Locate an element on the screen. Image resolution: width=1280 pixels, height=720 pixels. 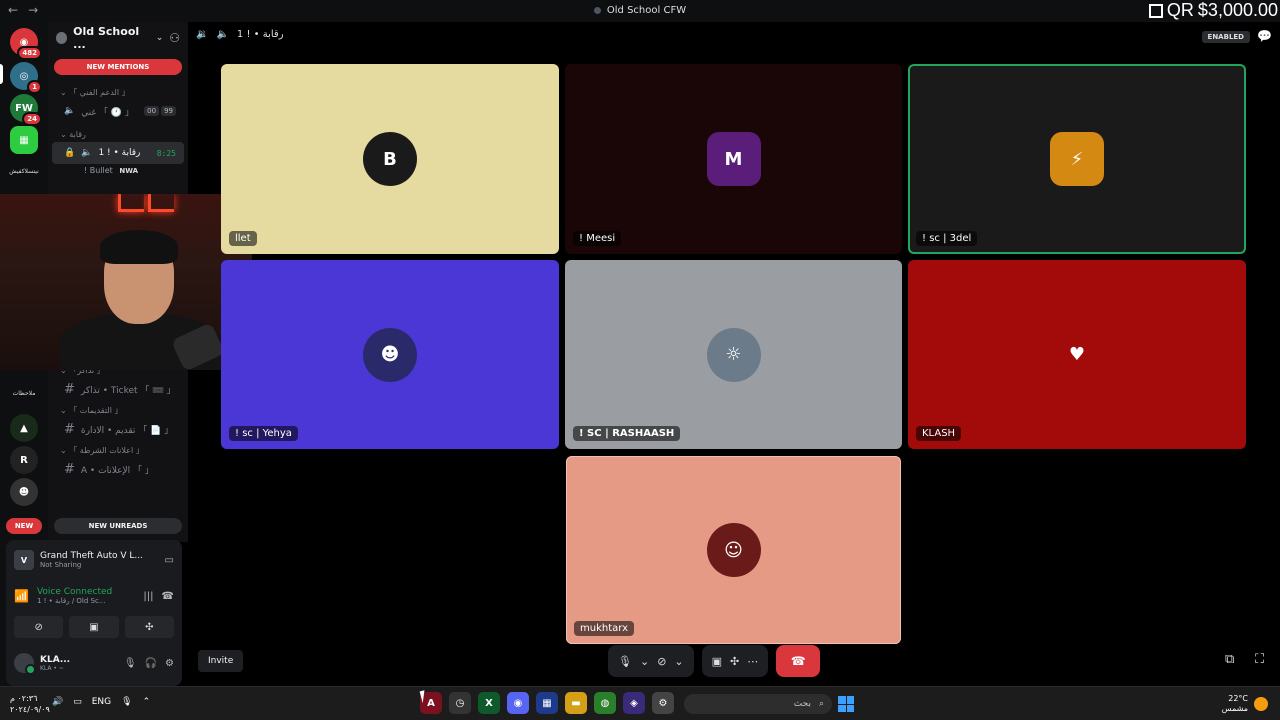
neon-sign is located at coordinates (142, 205).